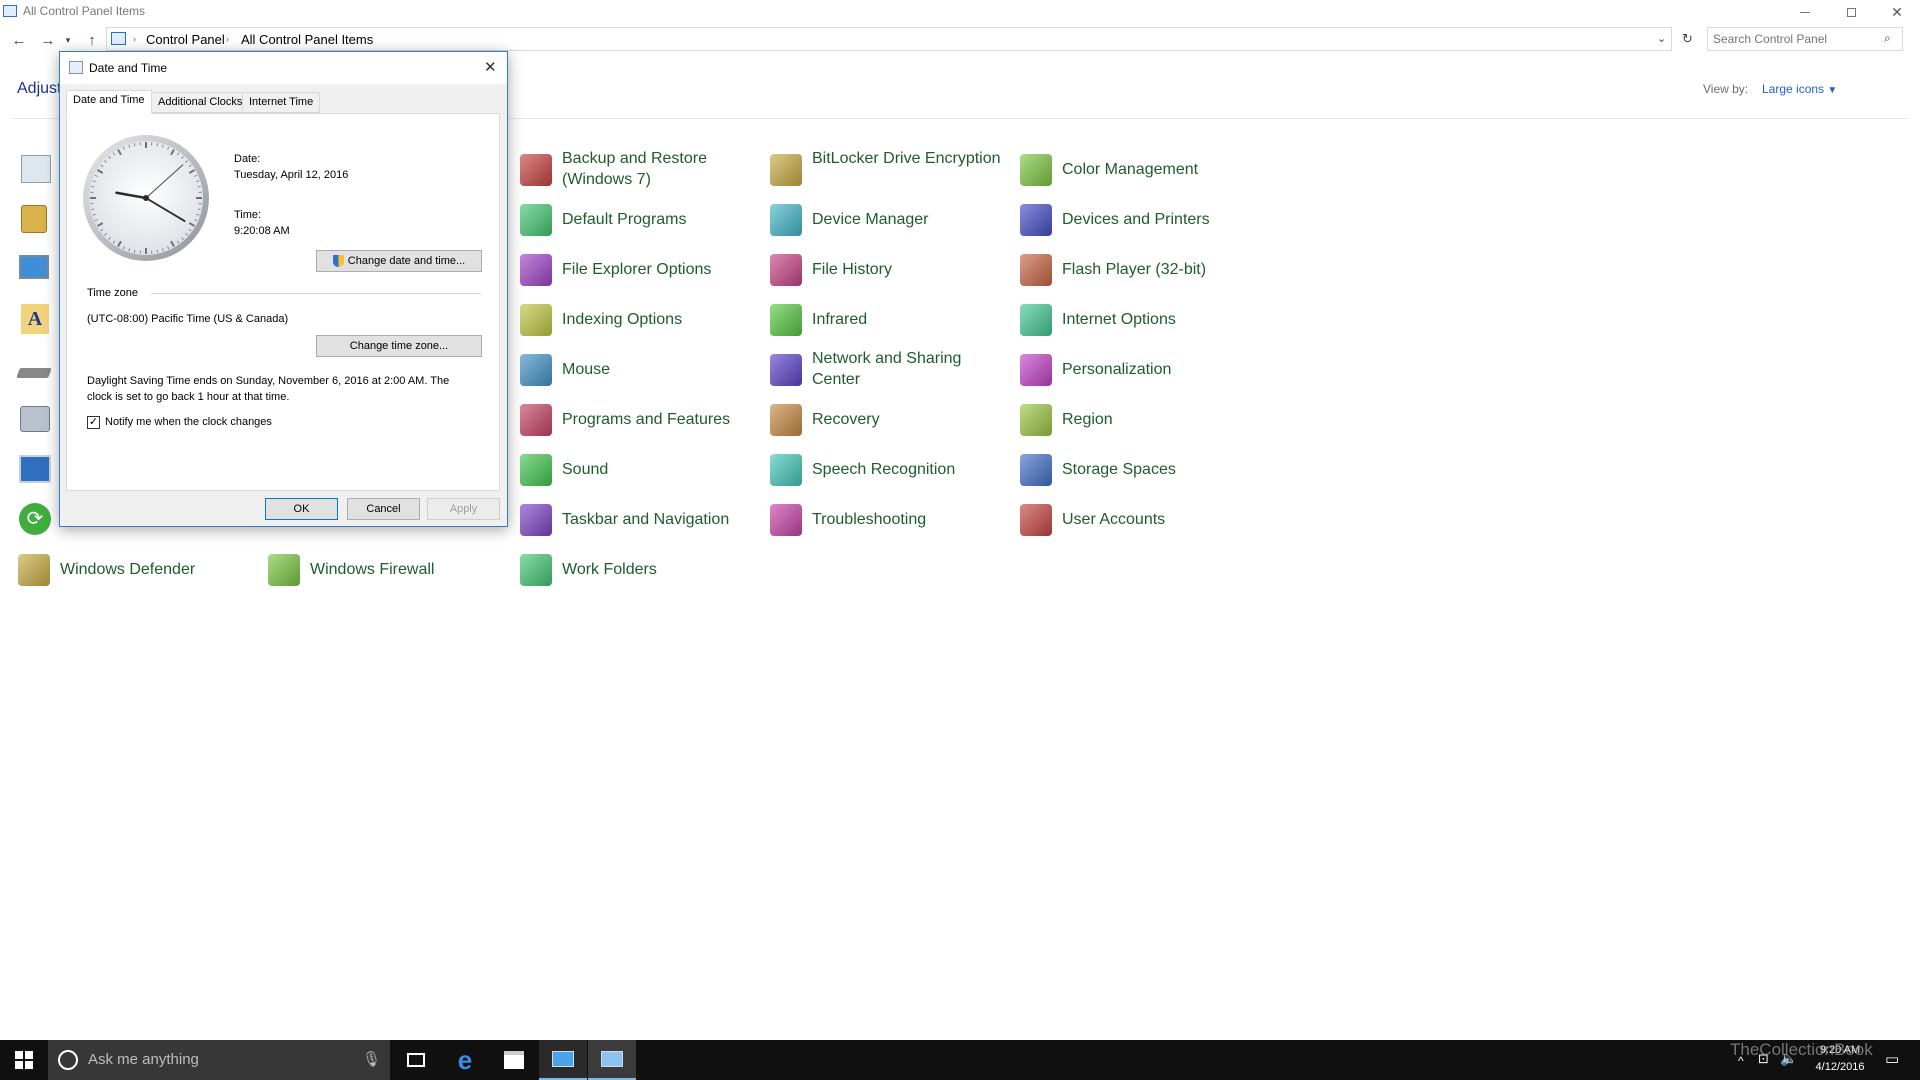 Image resolution: width=1920 pixels, height=1080 pixels. Describe the element at coordinates (640, 470) in the screenshot. I see `control-panel-item: Sound` at that location.